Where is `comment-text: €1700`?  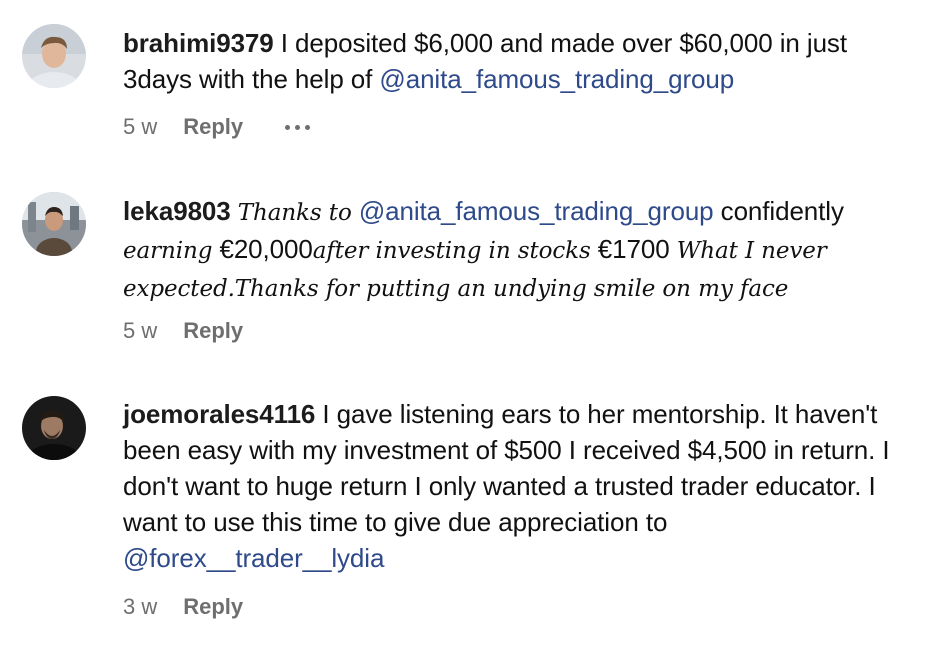
comment-text: €1700 is located at coordinates (633, 249).